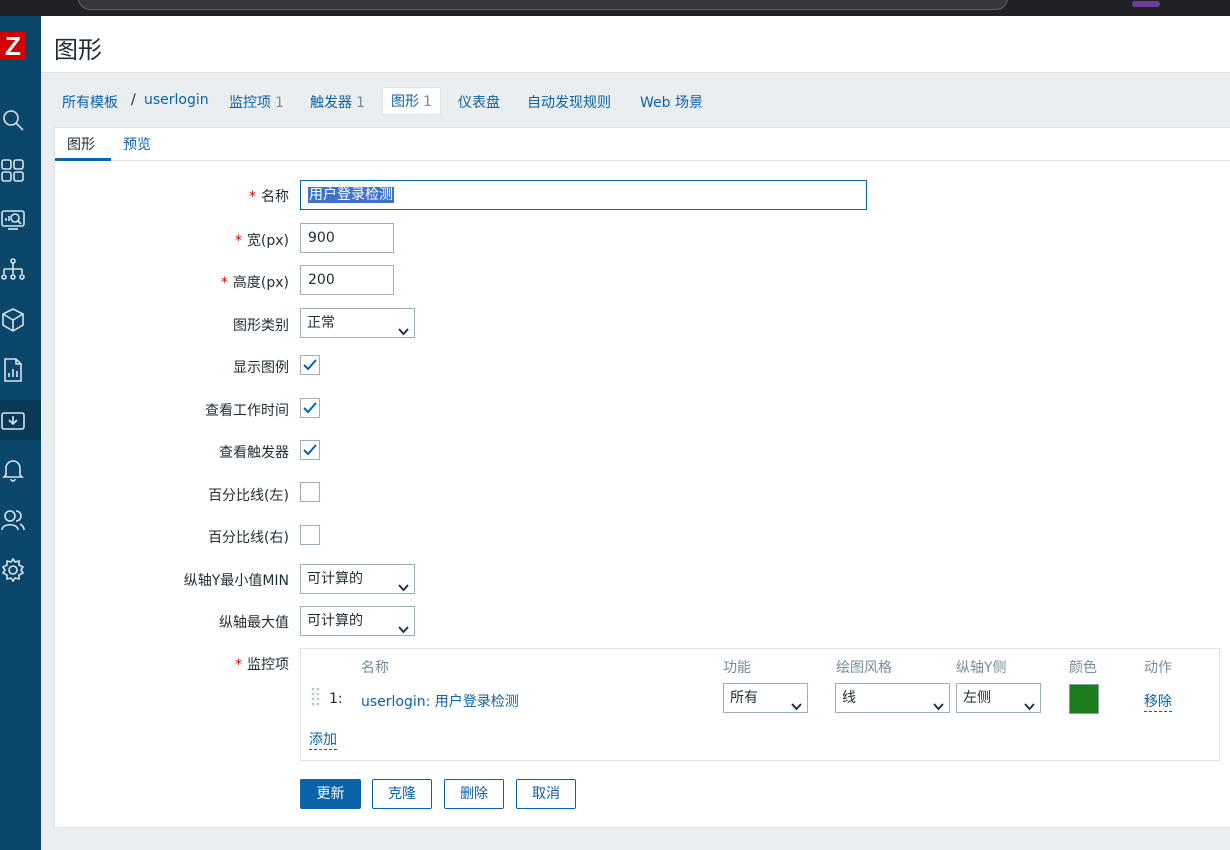  What do you see at coordinates (981, 668) in the screenshot?
I see `col-header-y-side: 纵轴Y侧` at bounding box center [981, 668].